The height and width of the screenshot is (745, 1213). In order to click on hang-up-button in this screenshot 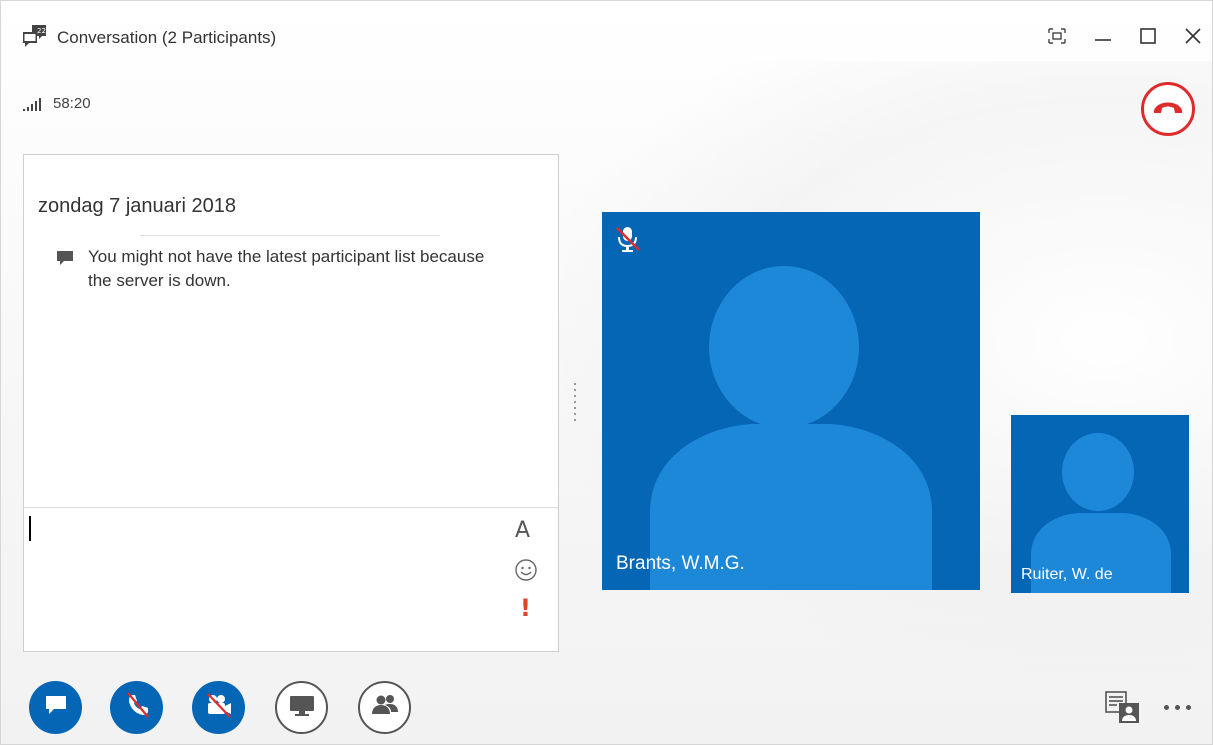, I will do `click(1168, 109)`.